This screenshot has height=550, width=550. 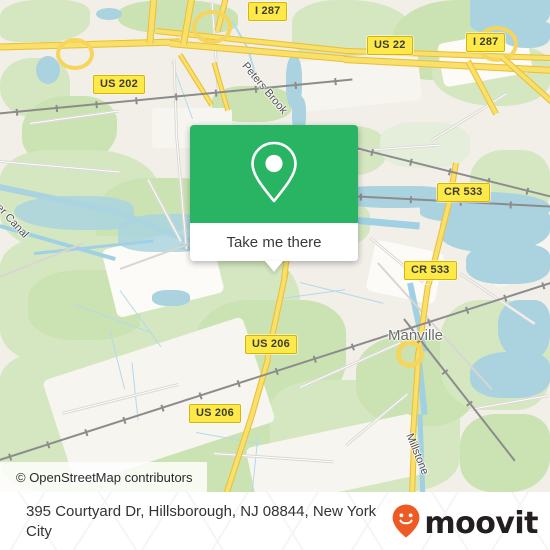 What do you see at coordinates (481, 523) in the screenshot?
I see `moovit-wordmark: moovit` at bounding box center [481, 523].